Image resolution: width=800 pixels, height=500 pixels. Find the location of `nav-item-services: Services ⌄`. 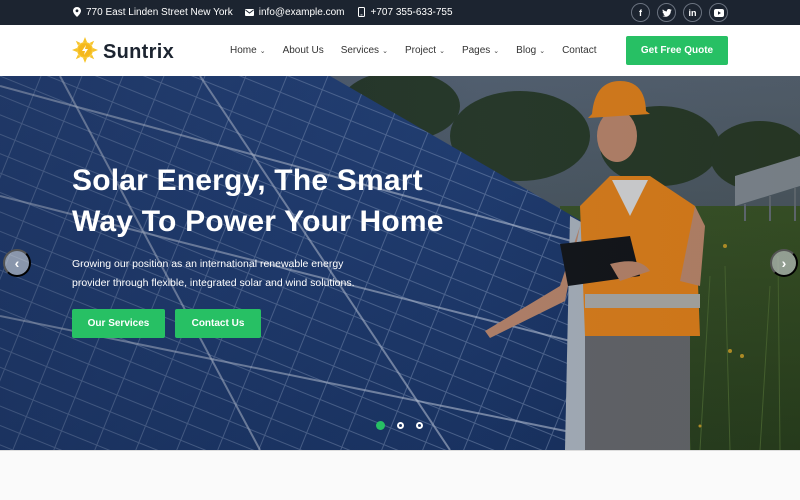

nav-item-services: Services ⌄ is located at coordinates (364, 50).